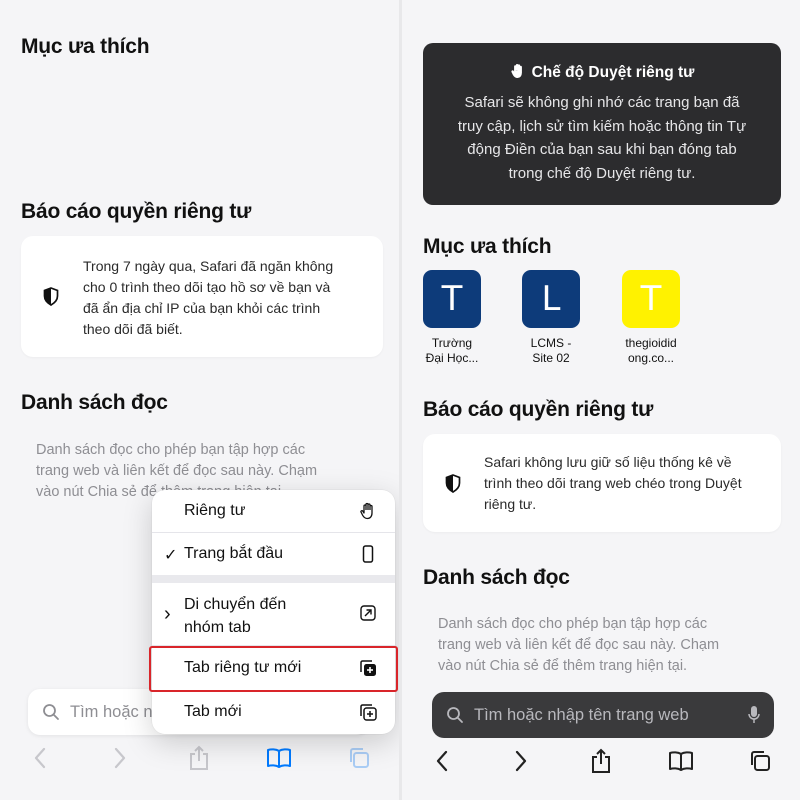 The width and height of the screenshot is (800, 800). I want to click on menu-label-line: nhóm tab, so click(217, 627).